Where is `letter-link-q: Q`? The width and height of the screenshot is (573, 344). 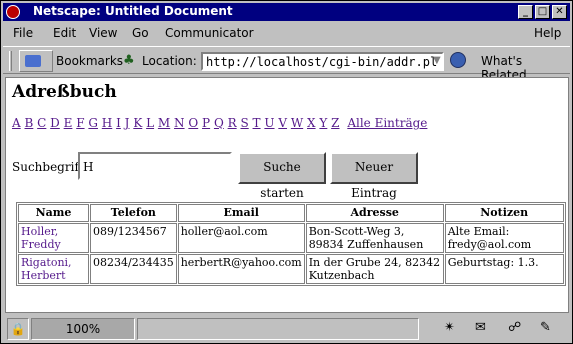 letter-link-q: Q is located at coordinates (219, 123).